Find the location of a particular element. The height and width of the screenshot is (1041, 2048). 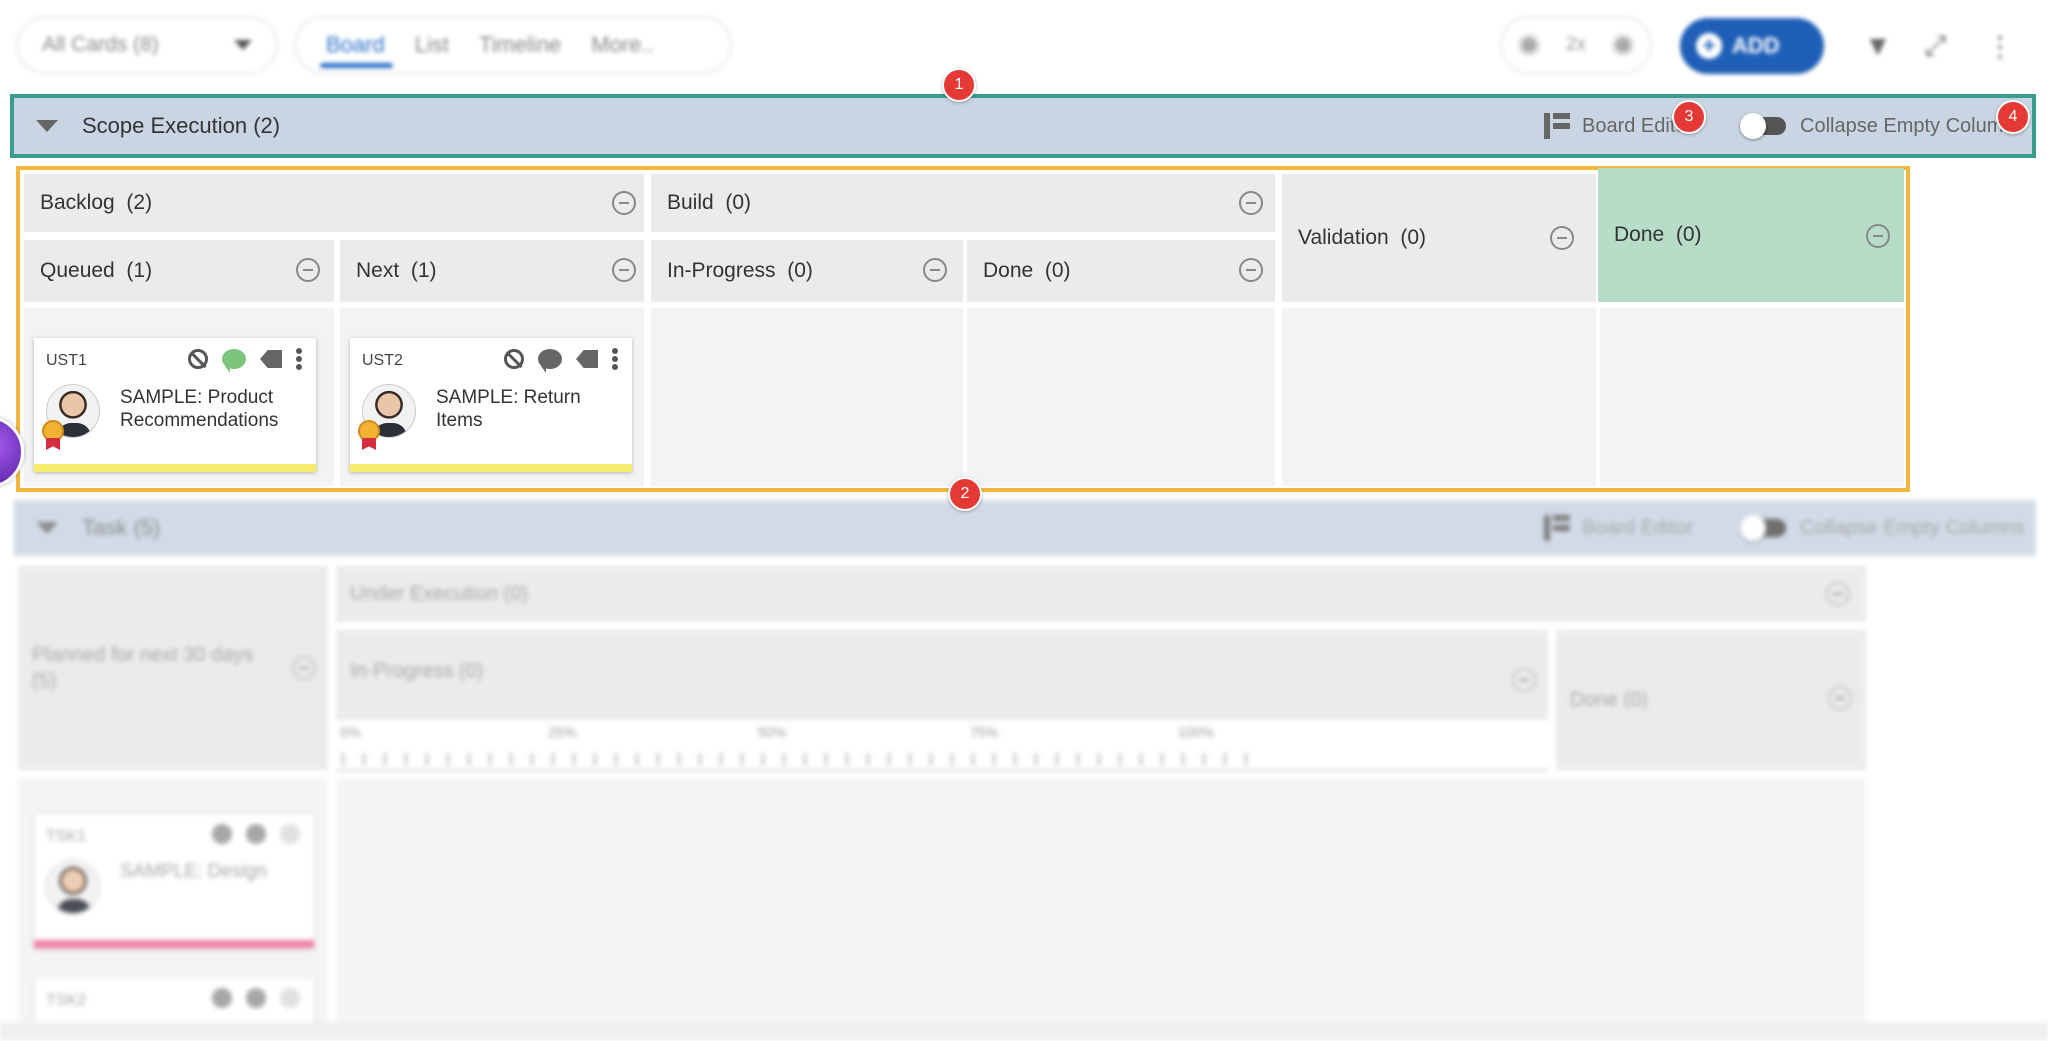

column-in-progress: In-Progress (0) is located at coordinates (807, 271).